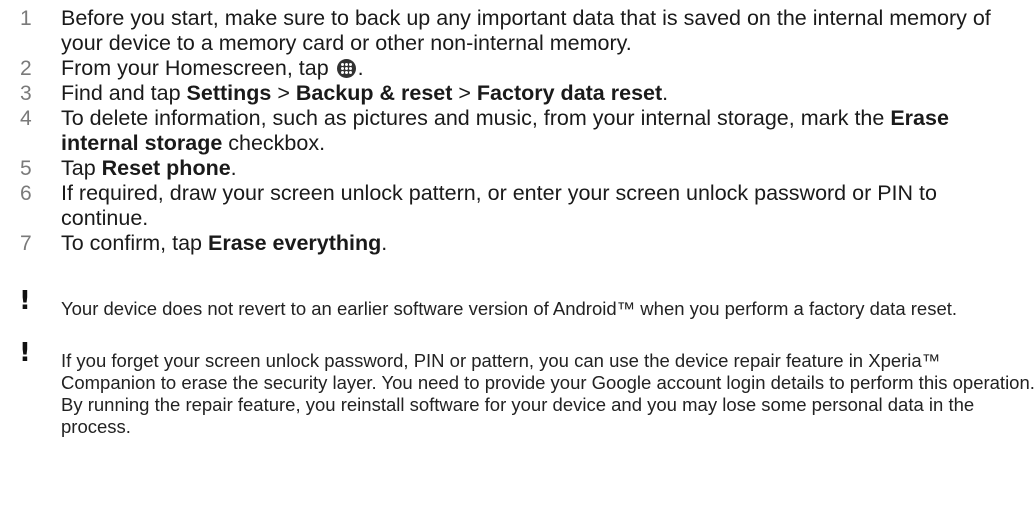 Image resolution: width=1035 pixels, height=526 pixels. I want to click on backup-reset-label: Backup & reset, so click(374, 93).